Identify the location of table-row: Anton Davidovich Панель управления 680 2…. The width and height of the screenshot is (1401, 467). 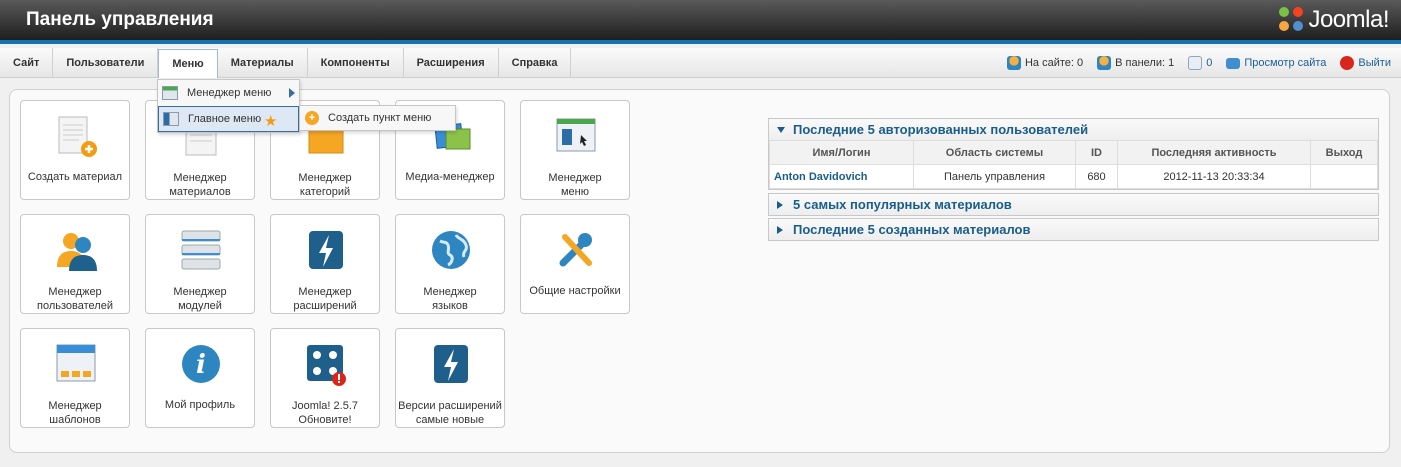
(1073, 176).